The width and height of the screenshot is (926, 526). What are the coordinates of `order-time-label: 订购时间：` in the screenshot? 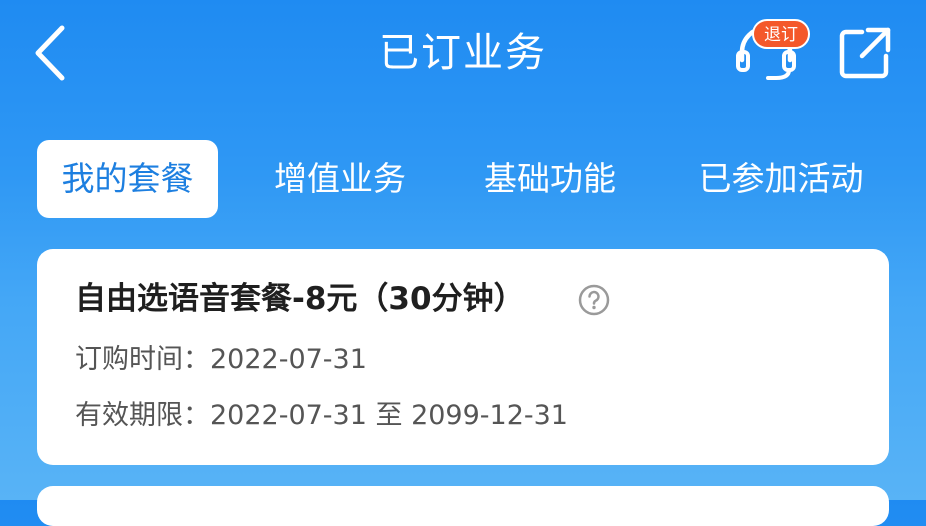 It's located at (142, 359).